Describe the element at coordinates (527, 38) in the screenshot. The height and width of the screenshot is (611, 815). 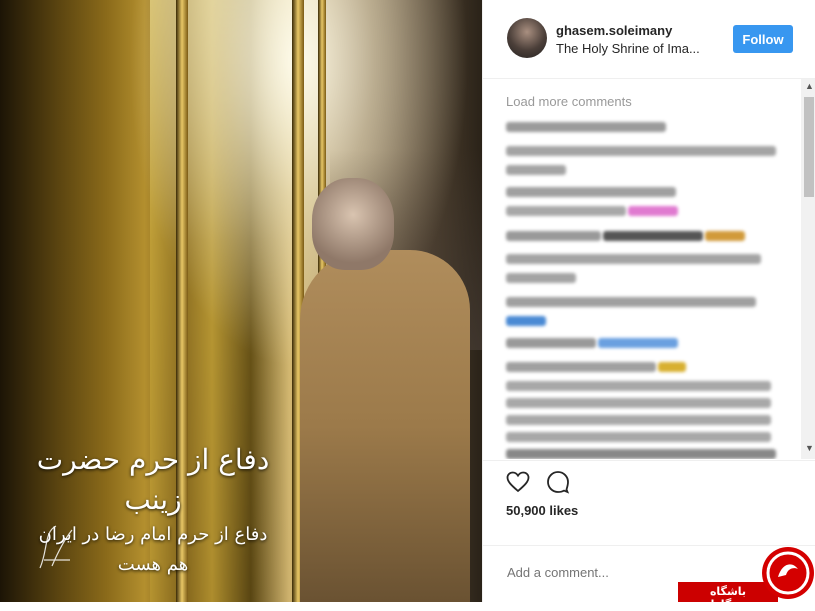
I see `avatar` at that location.